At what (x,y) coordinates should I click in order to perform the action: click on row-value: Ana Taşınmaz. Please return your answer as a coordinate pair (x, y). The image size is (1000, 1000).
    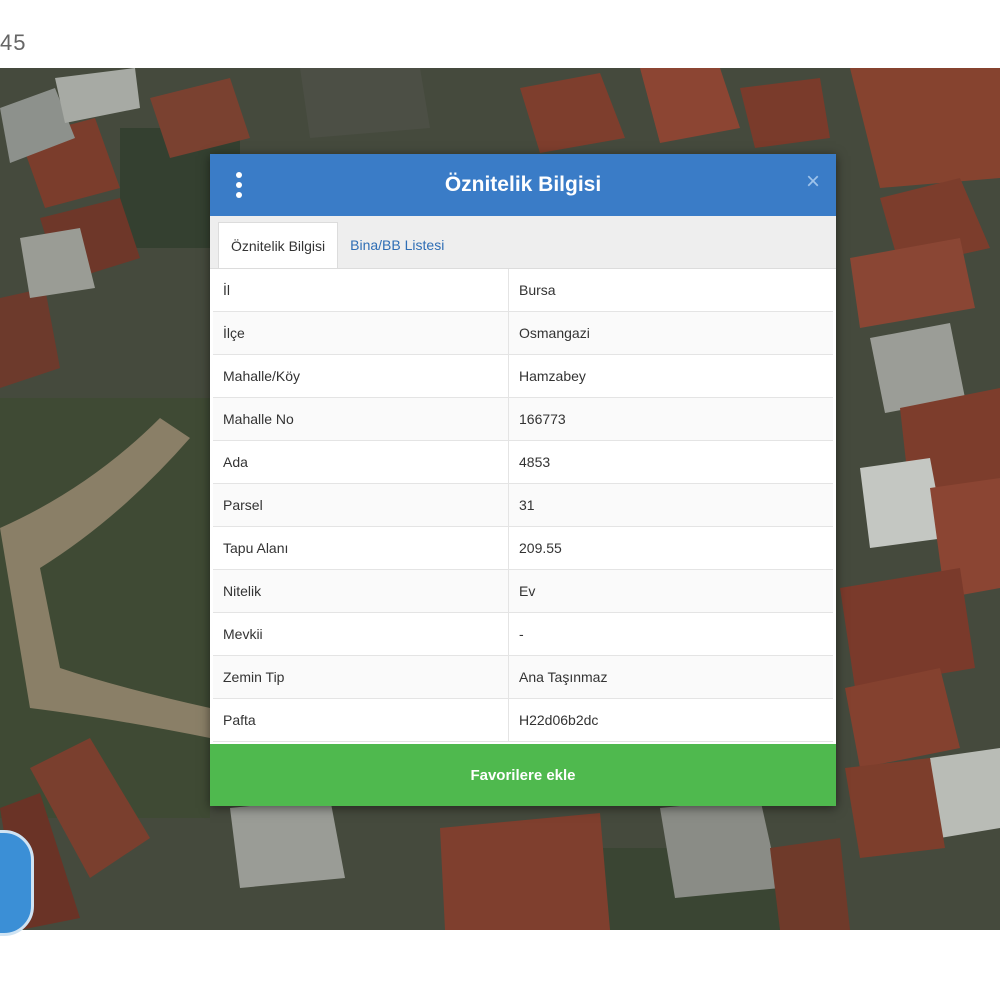
    Looking at the image, I should click on (670, 677).